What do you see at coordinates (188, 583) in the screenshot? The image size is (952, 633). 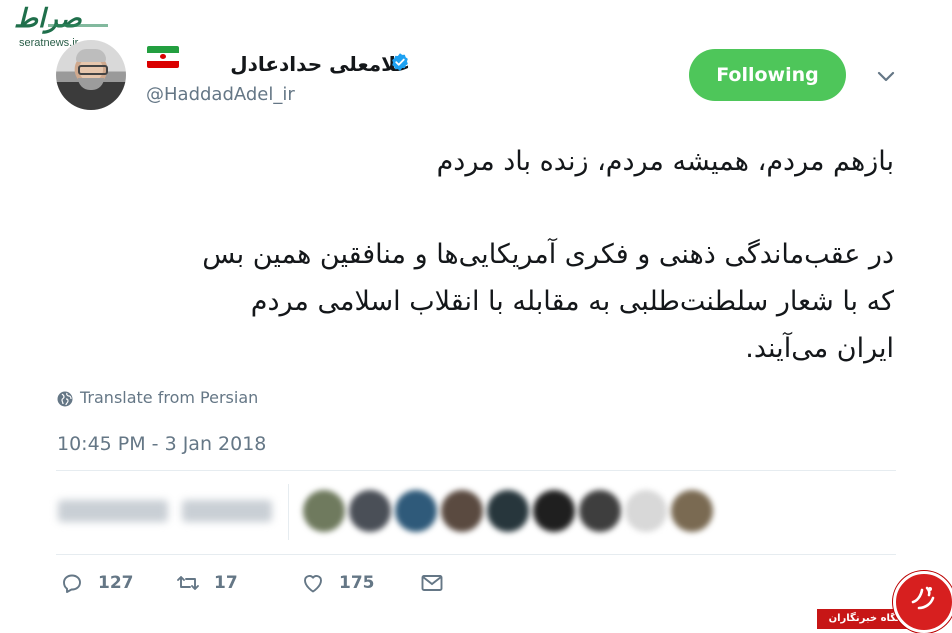 I see `retweet-icon` at bounding box center [188, 583].